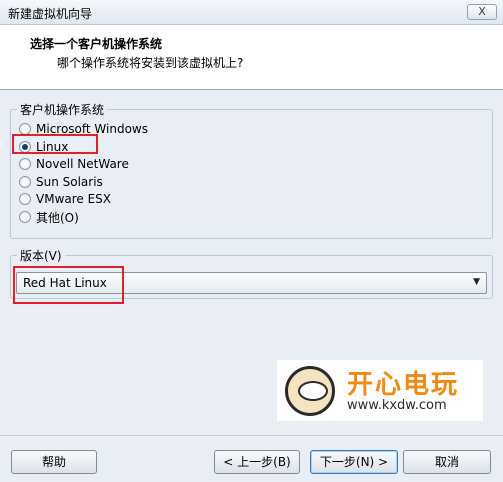  I want to click on page-subtitle: 哪个操作系统将安装到该虚拟机上?, so click(150, 63).